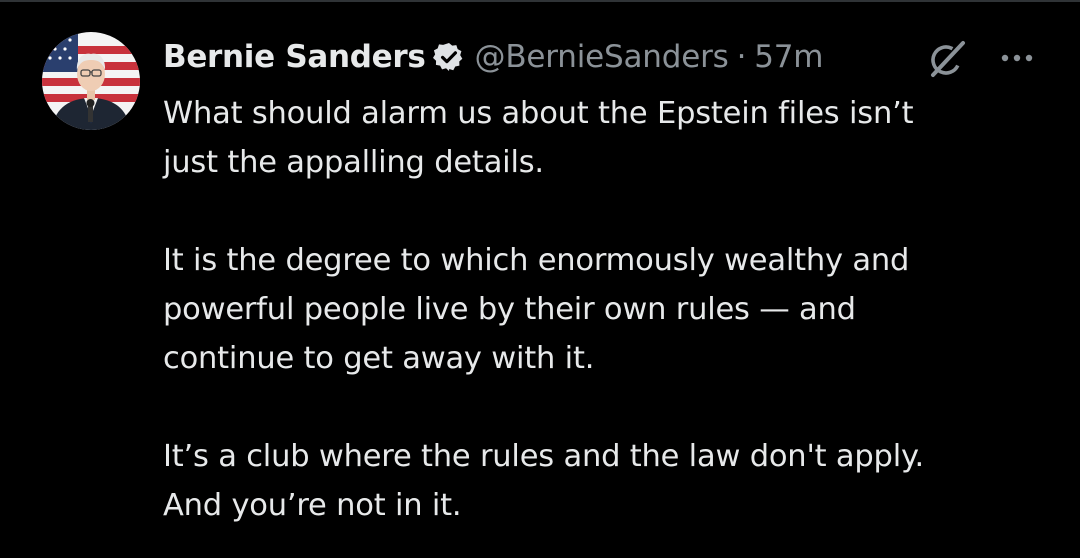 The image size is (1080, 558). I want to click on verified-badge-icon, so click(448, 57).